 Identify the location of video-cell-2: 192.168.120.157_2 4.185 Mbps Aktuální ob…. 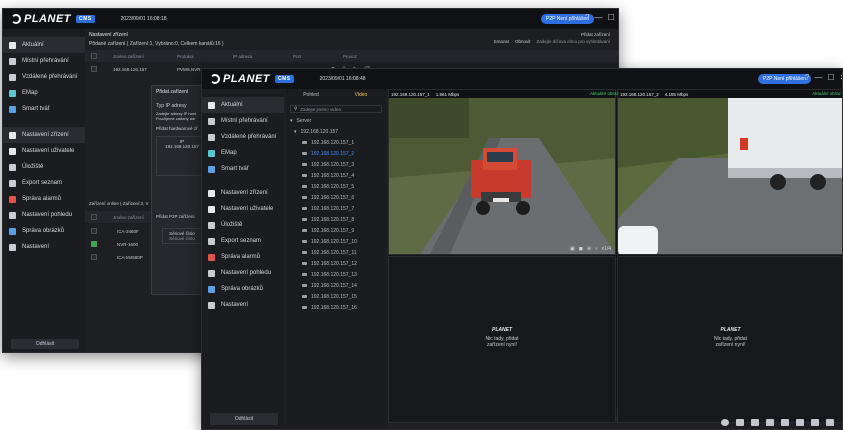
(716, 172).